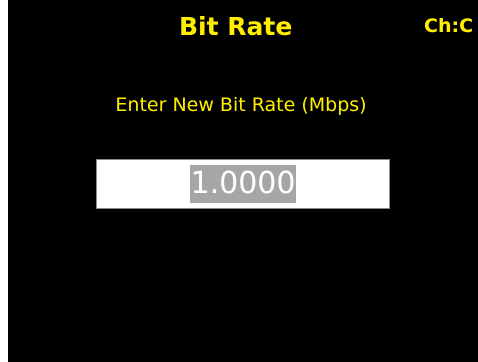 The height and width of the screenshot is (362, 478). Describe the element at coordinates (241, 105) in the screenshot. I see `bit-rate-prompt: Enter New Bit Rate (Mbps)` at that location.